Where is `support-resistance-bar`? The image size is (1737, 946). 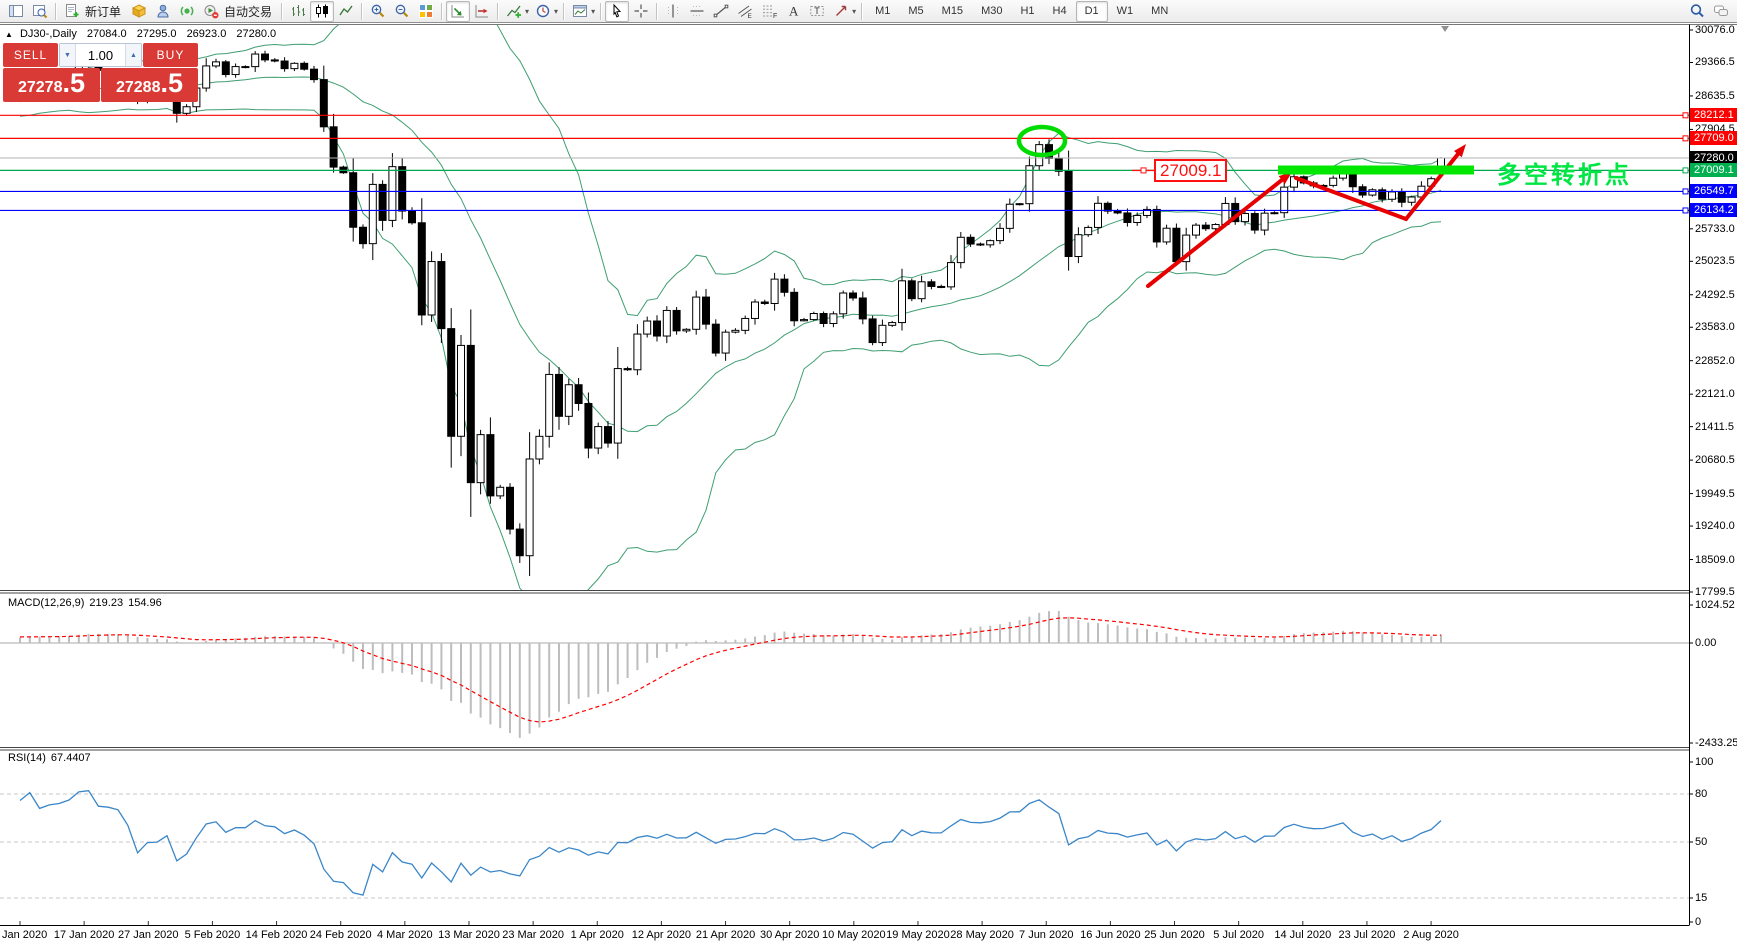 support-resistance-bar is located at coordinates (1376, 170).